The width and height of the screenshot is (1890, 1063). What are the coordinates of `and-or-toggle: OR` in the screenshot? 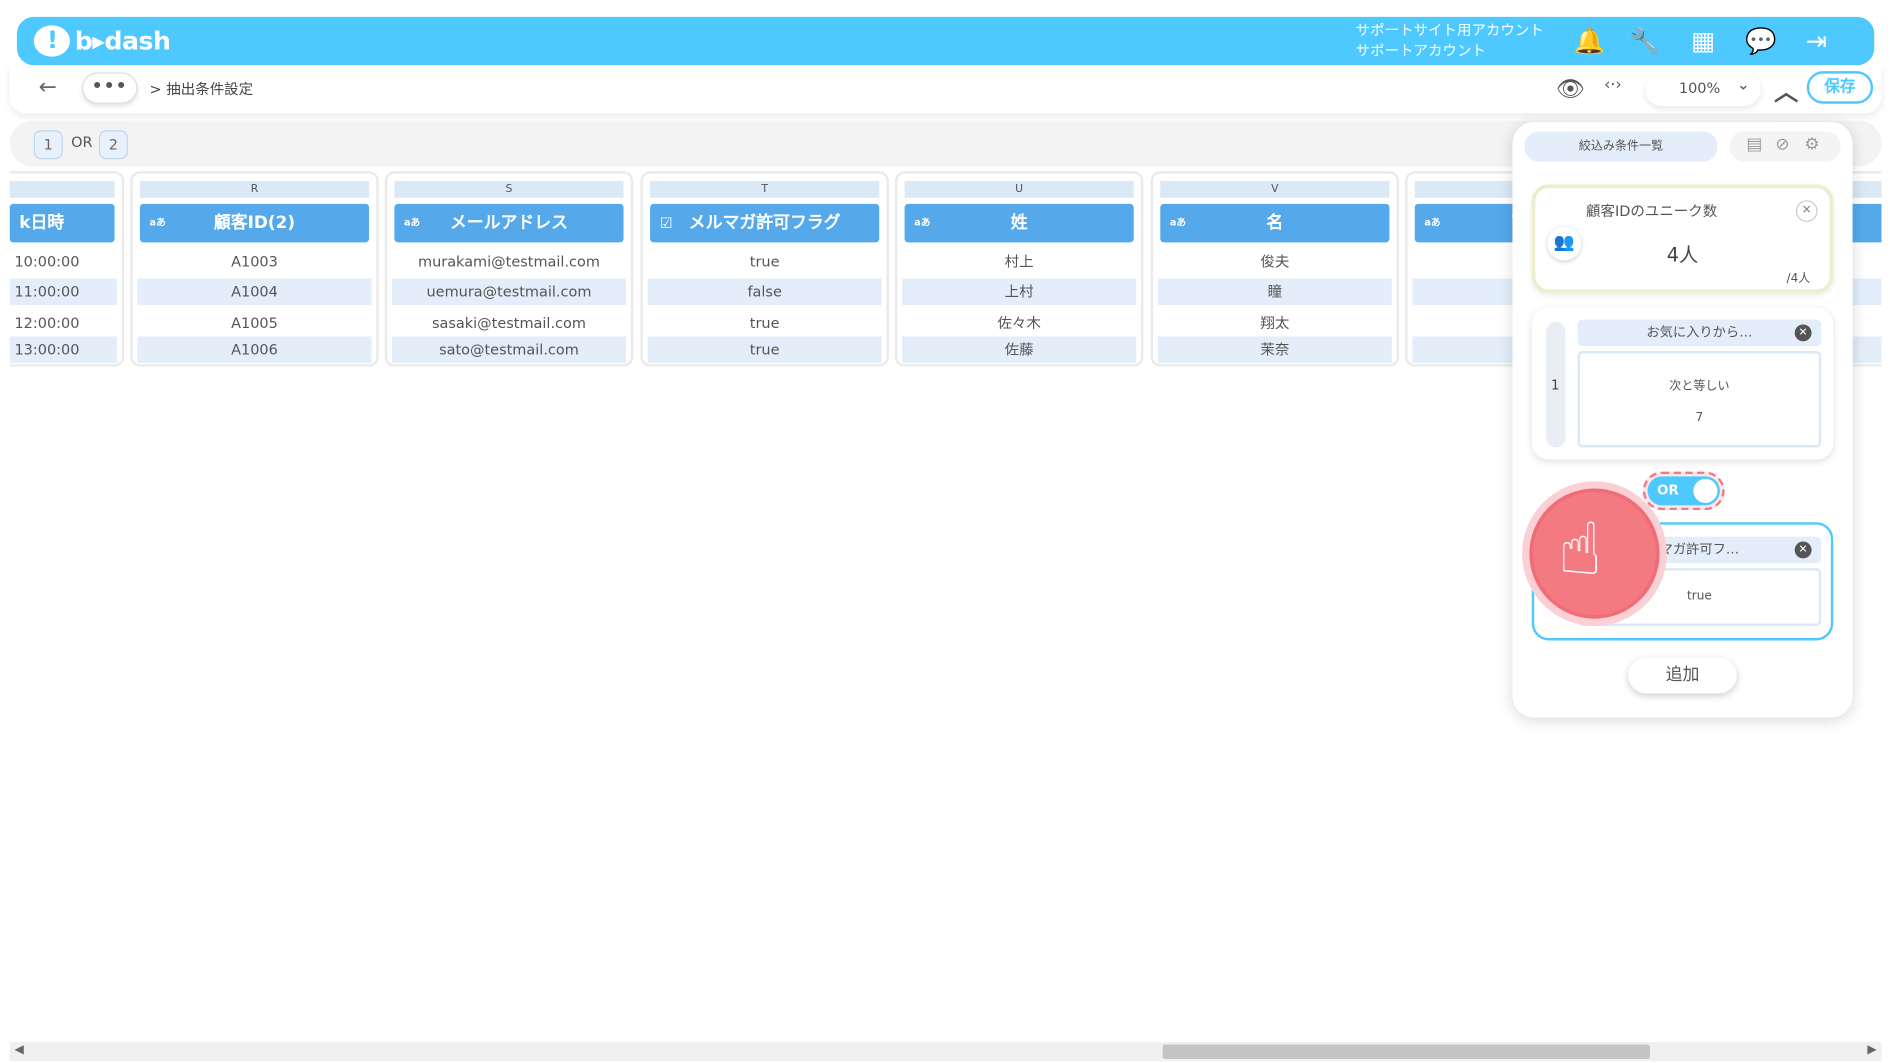 It's located at (1683, 491).